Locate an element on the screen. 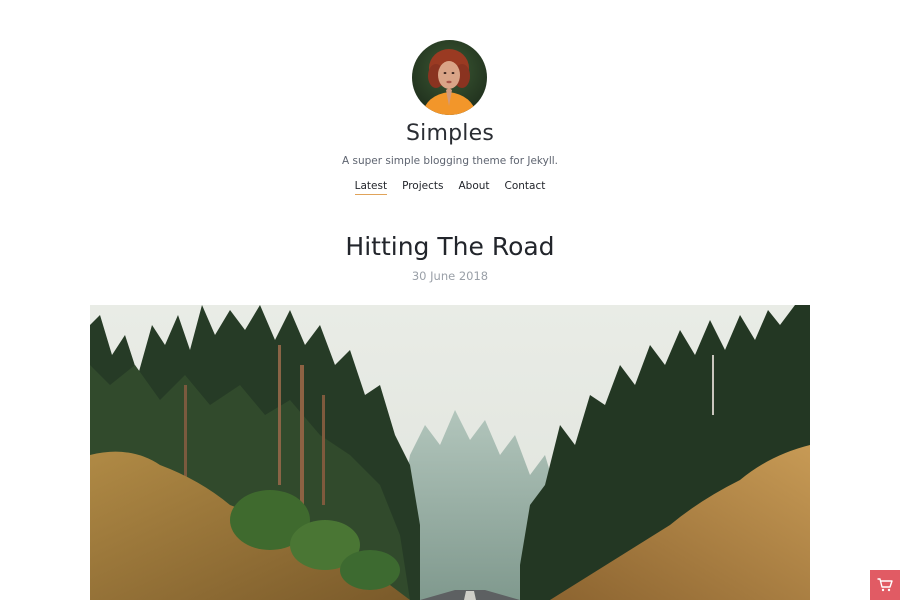 The width and height of the screenshot is (900, 600). avatar is located at coordinates (449, 77).